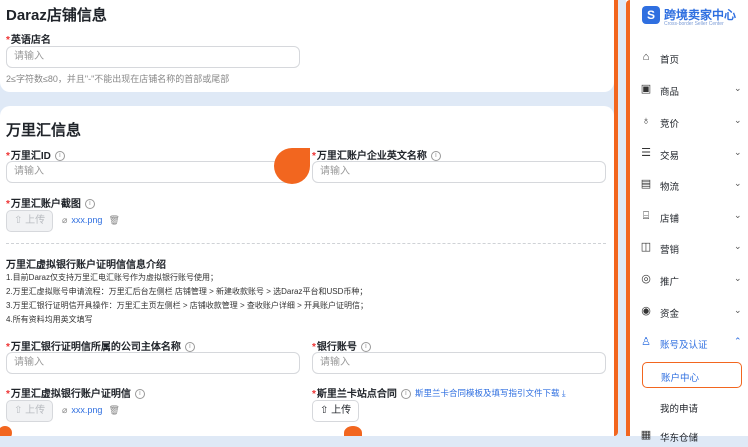  Describe the element at coordinates (28, 40) in the screenshot. I see `store-name-label: *英语店名` at that location.